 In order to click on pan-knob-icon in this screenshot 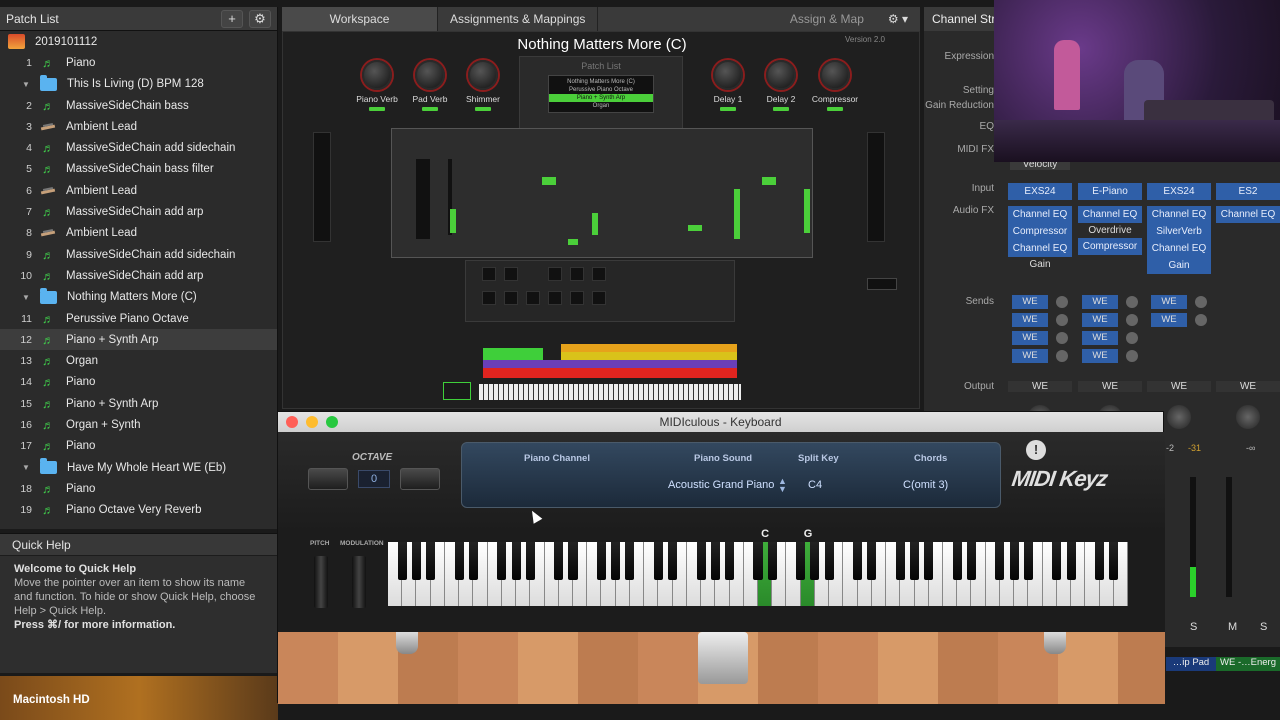, I will do `click(1179, 417)`.